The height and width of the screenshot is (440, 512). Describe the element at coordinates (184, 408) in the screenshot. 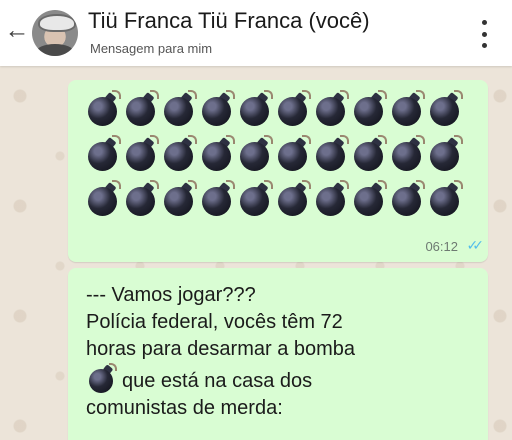

I see `message-line: comunistas de merda:` at that location.